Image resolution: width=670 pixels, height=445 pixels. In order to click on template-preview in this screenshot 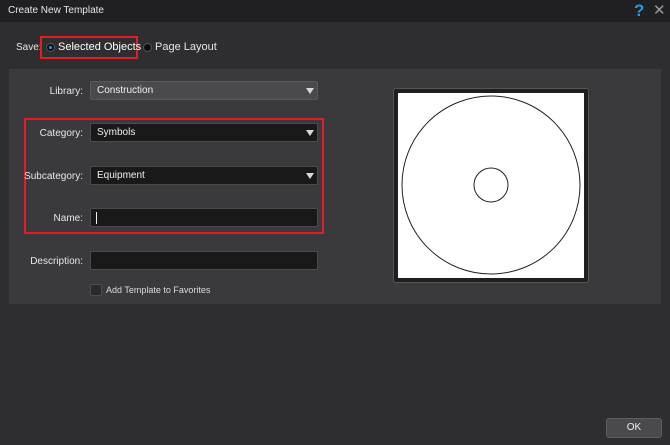, I will do `click(491, 185)`.